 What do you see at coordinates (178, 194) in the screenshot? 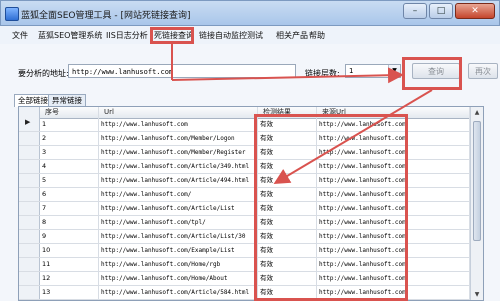
I see `cell-url: http://www.lanhusoft.com/` at bounding box center [178, 194].